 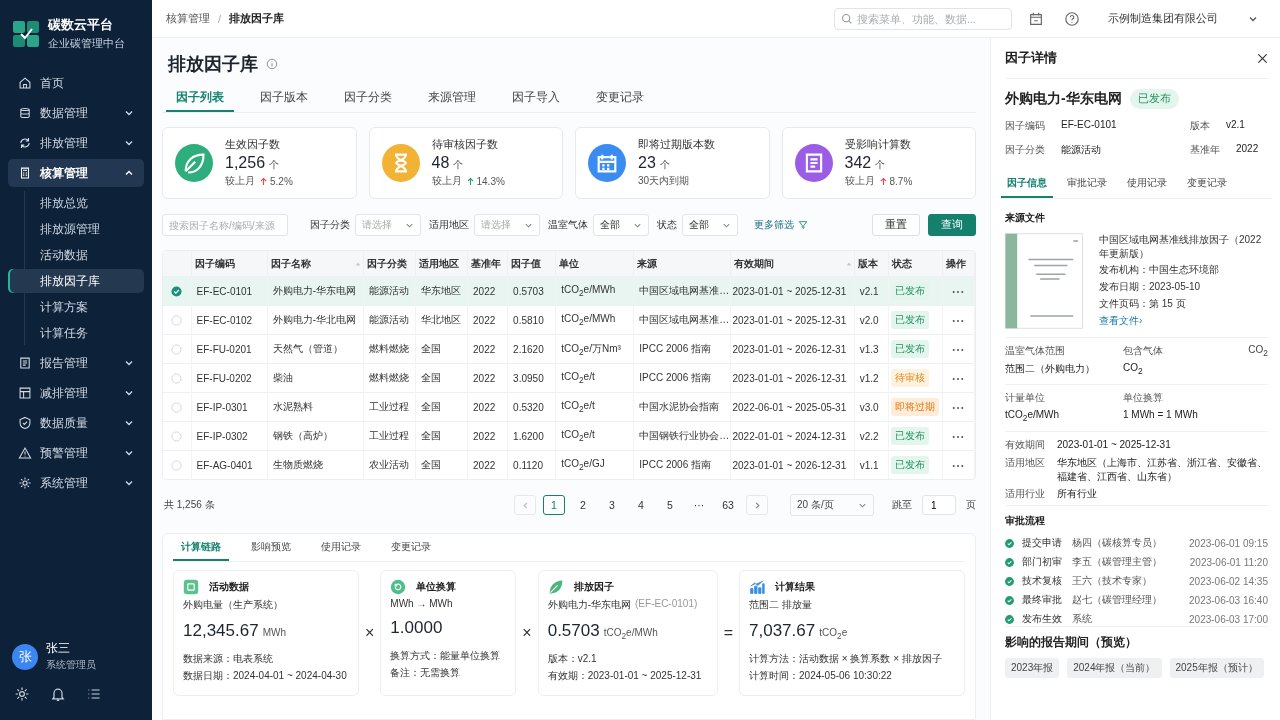 What do you see at coordinates (94, 694) in the screenshot?
I see `list-icon` at bounding box center [94, 694].